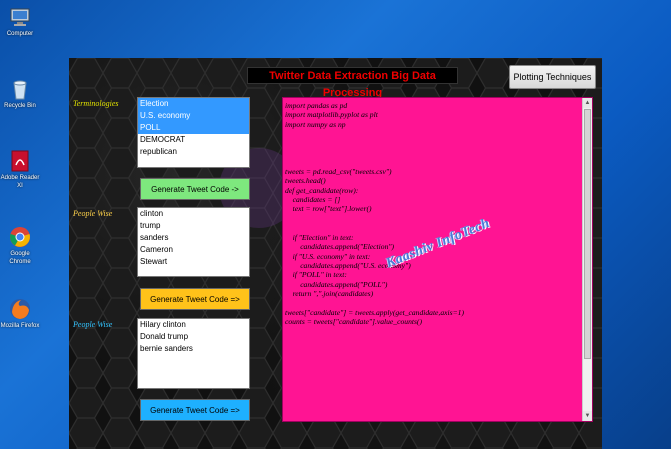 The width and height of the screenshot is (671, 449). What do you see at coordinates (20, 161) in the screenshot?
I see `adobe-reader-icon` at bounding box center [20, 161].